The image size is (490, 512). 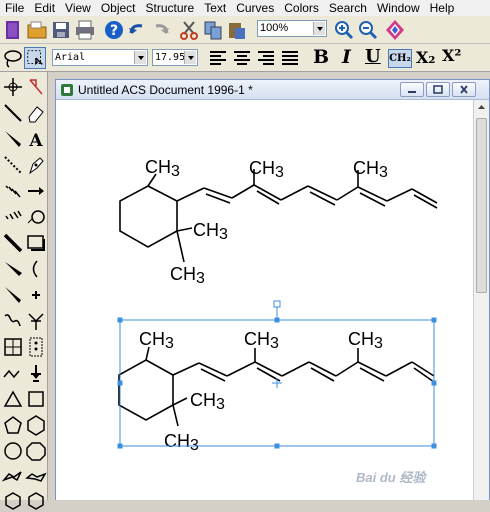 What do you see at coordinates (13, 139) in the screenshot?
I see `wedge-bond-icon` at bounding box center [13, 139].